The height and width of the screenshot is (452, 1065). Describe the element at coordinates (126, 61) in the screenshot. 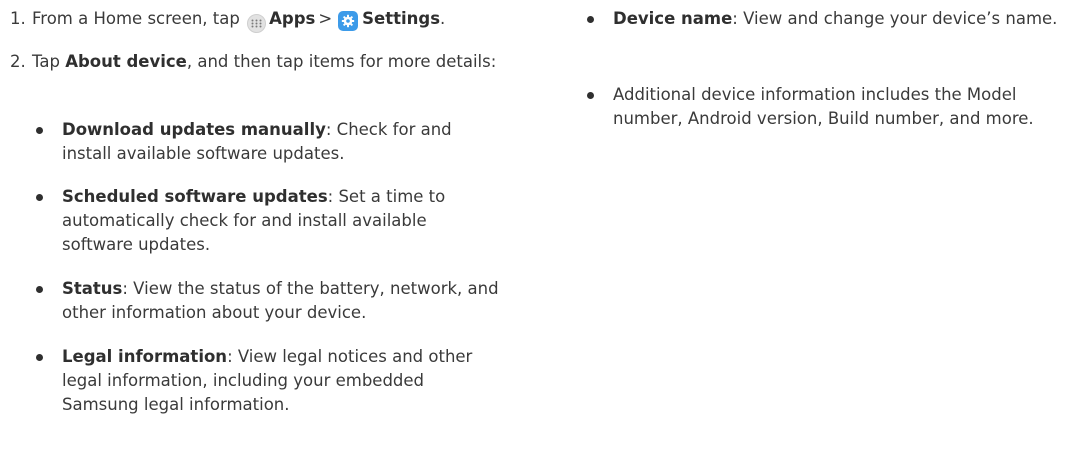

I see `about-device-label: About device` at that location.